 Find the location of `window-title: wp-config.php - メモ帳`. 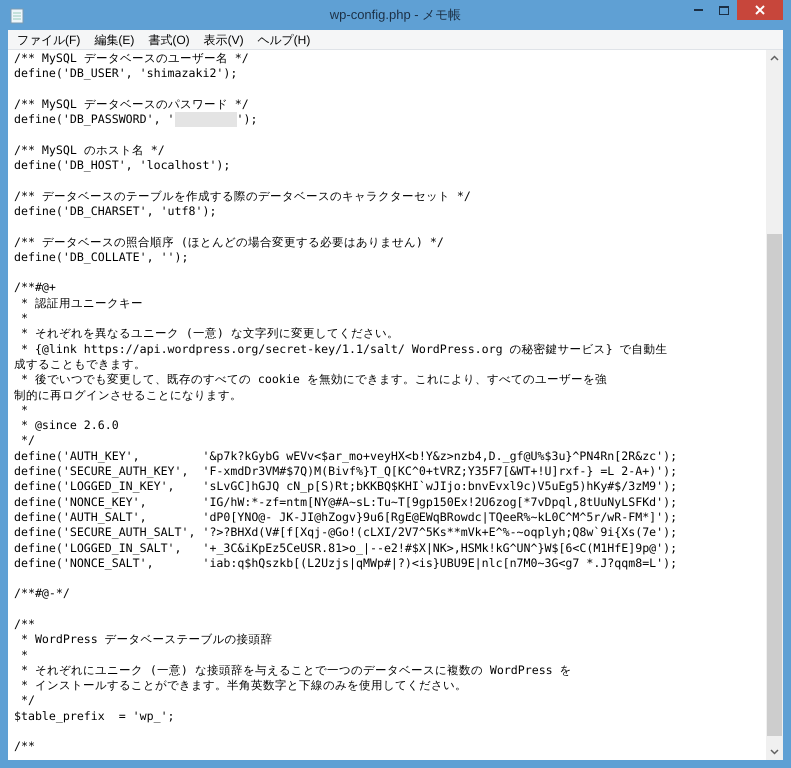

window-title: wp-config.php - メモ帳 is located at coordinates (396, 15).